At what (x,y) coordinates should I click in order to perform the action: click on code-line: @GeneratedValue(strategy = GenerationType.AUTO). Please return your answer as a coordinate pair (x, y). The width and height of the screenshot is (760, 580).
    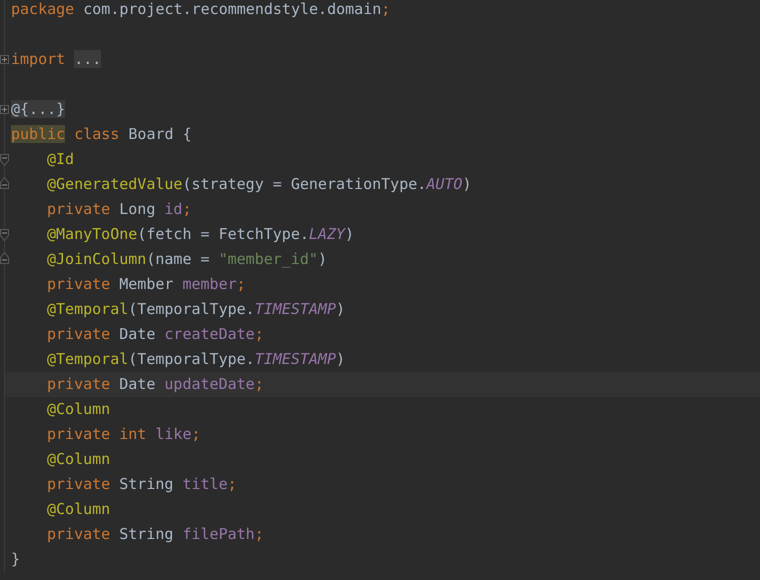
    Looking at the image, I should click on (259, 184).